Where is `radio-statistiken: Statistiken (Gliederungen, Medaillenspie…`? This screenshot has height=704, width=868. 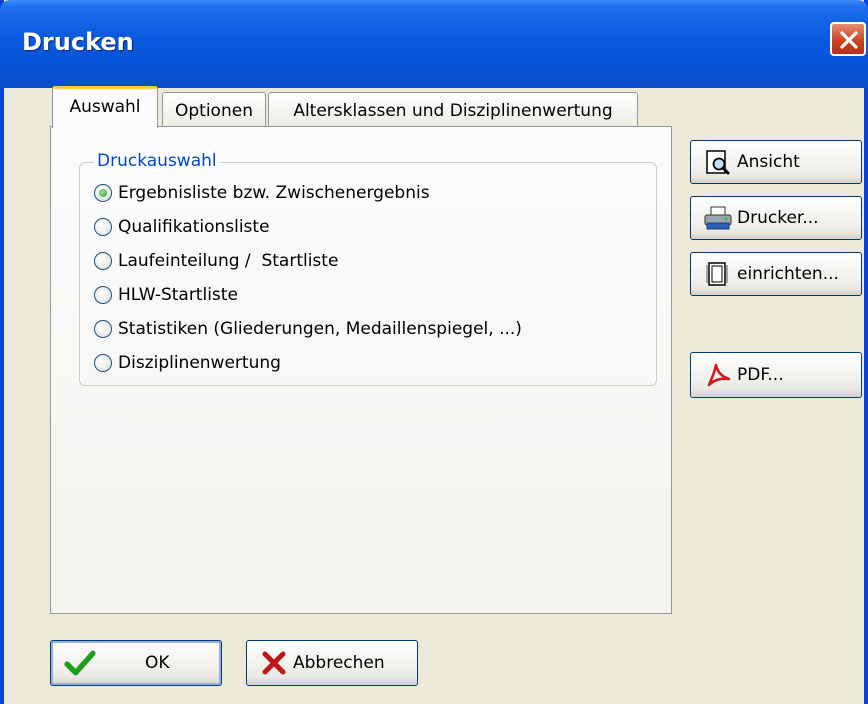
radio-statistiken: Statistiken (Gliederungen, Medaillenspie… is located at coordinates (308, 329).